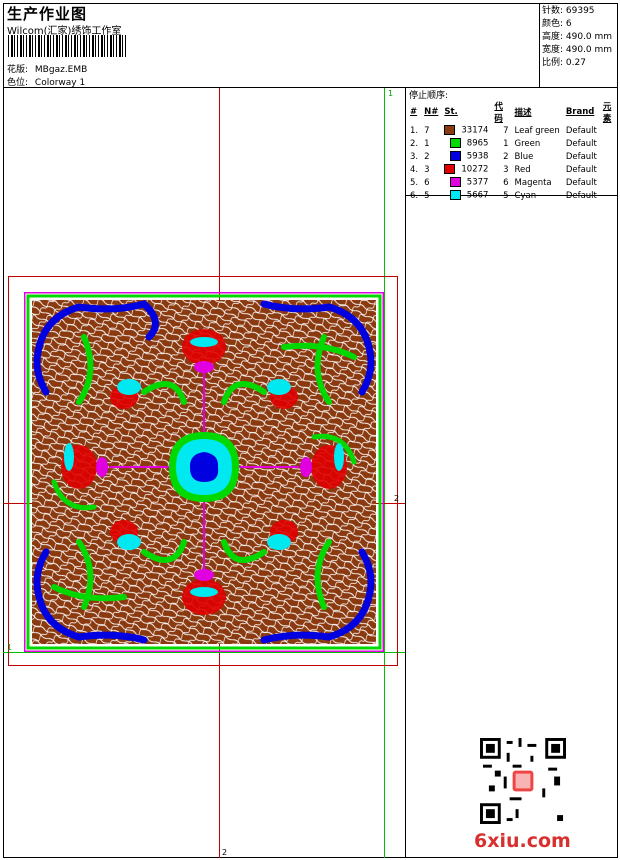 Image resolution: width=620 pixels, height=860 pixels. Describe the element at coordinates (607, 113) in the screenshot. I see `col-header-element: 元素` at that location.